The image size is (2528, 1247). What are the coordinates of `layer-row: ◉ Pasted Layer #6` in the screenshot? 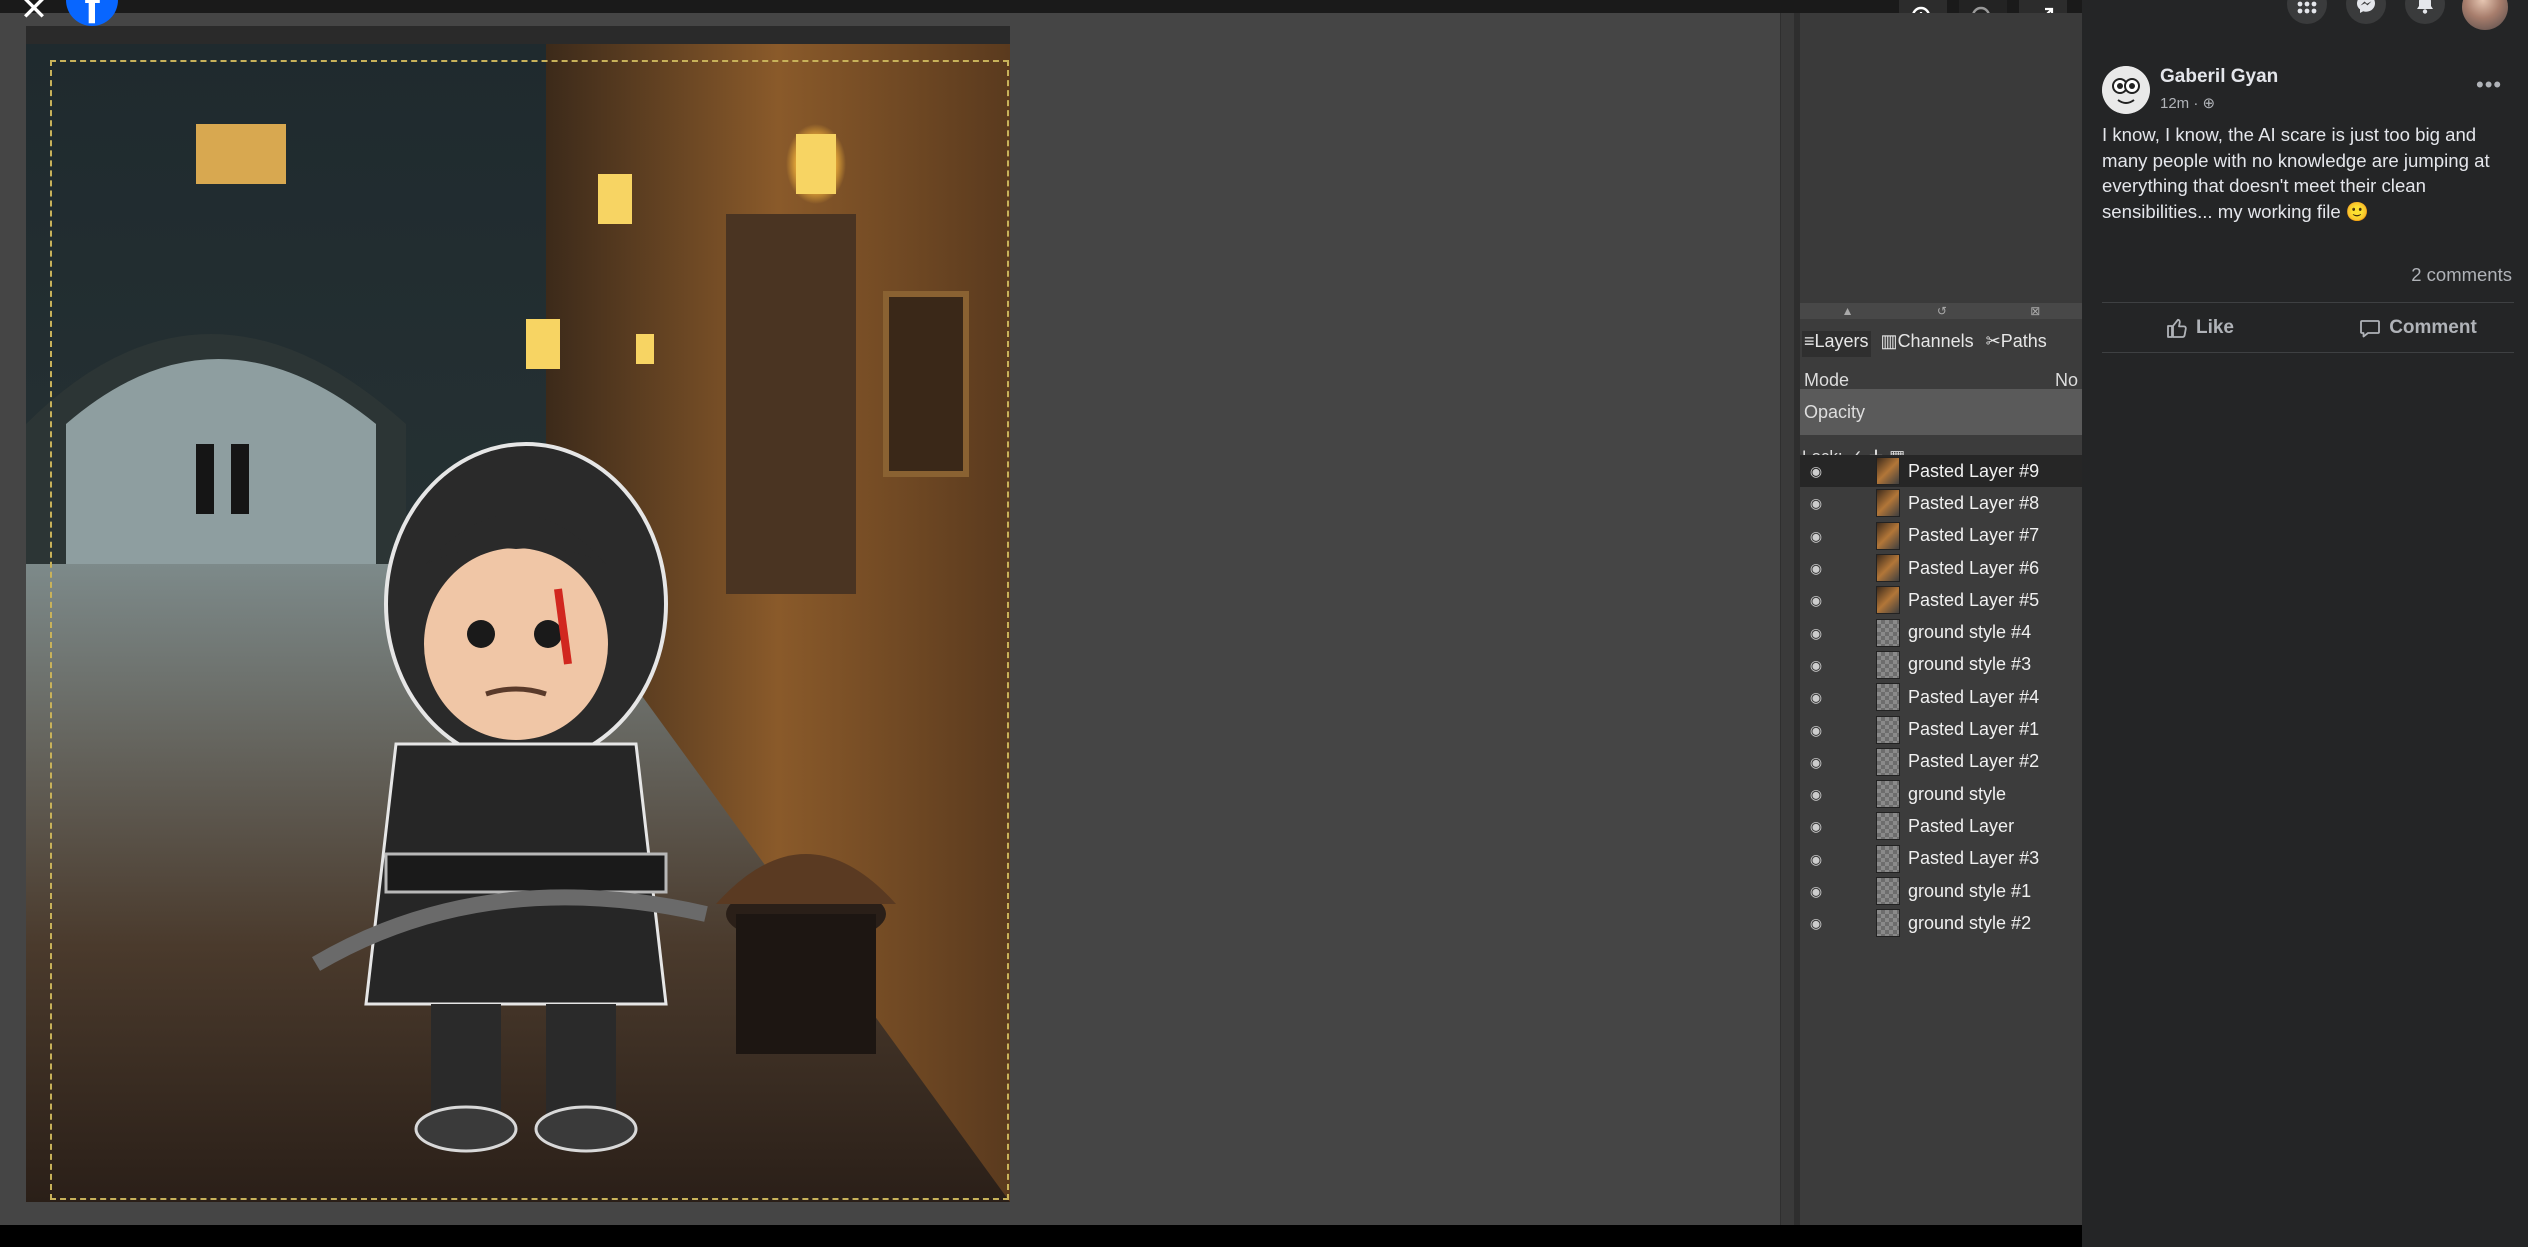 It's located at (1941, 568).